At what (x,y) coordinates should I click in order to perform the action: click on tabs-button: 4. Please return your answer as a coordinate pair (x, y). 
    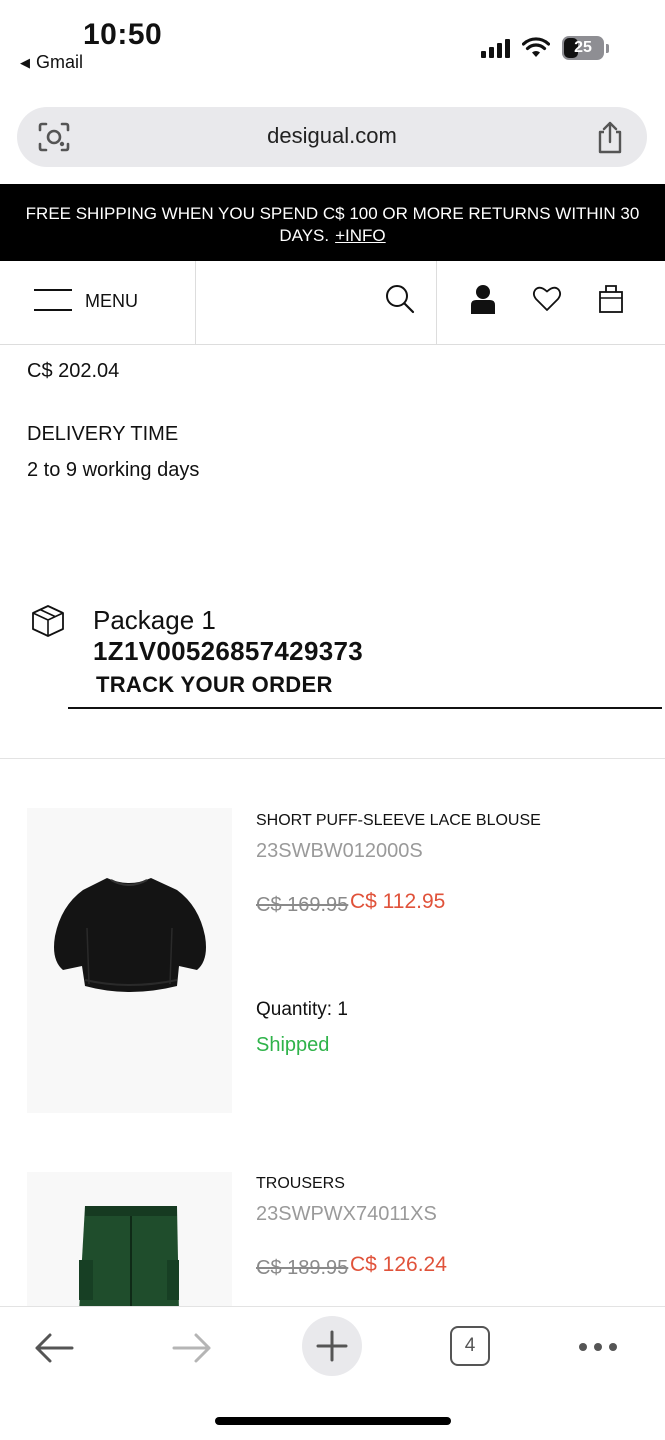
    Looking at the image, I should click on (470, 1346).